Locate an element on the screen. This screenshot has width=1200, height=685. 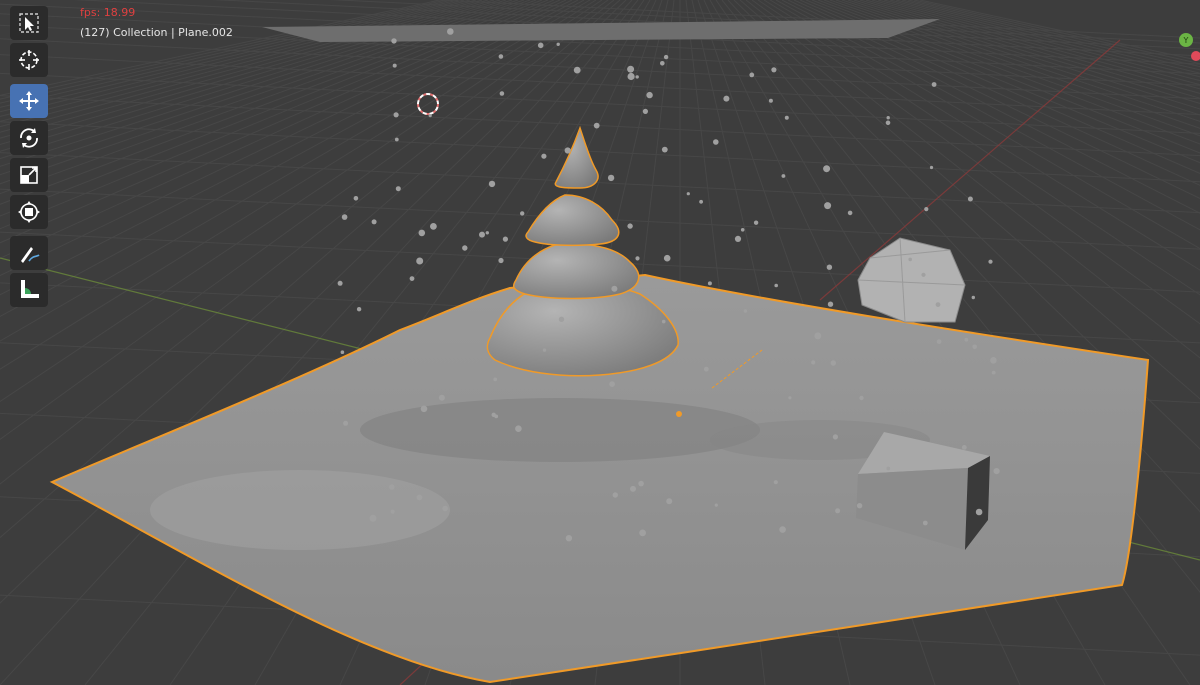
christmas-tree-selected is located at coordinates (582, 251).